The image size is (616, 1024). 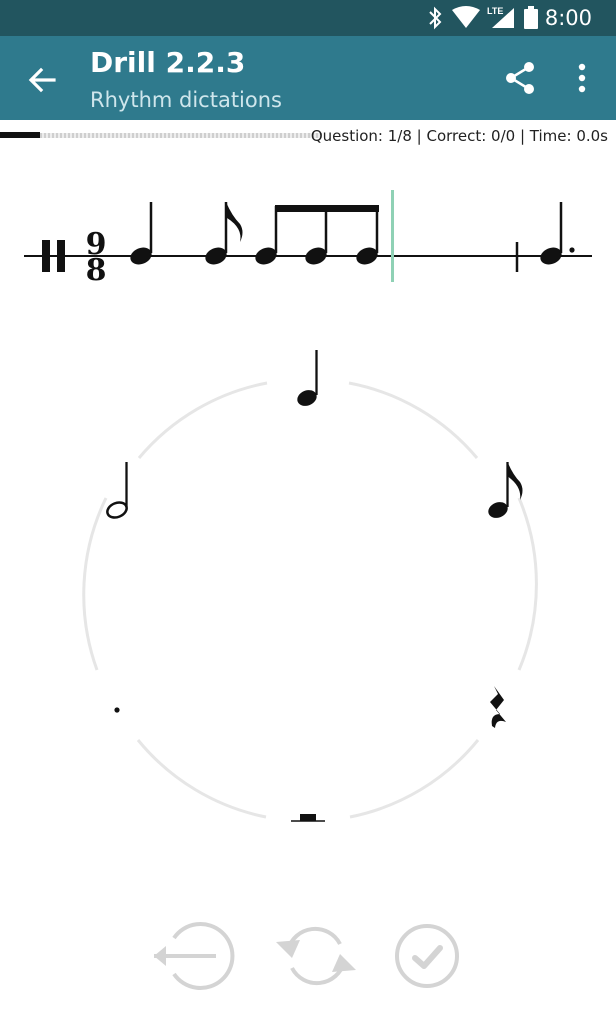 I want to click on replay-icon, so click(x=316, y=956).